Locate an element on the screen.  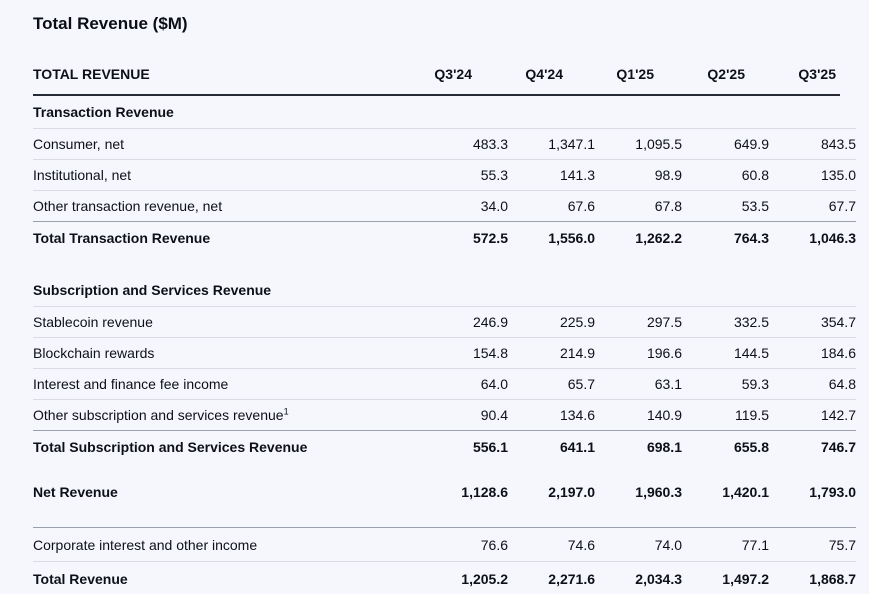
value-cell: 144.5 is located at coordinates (751, 353).